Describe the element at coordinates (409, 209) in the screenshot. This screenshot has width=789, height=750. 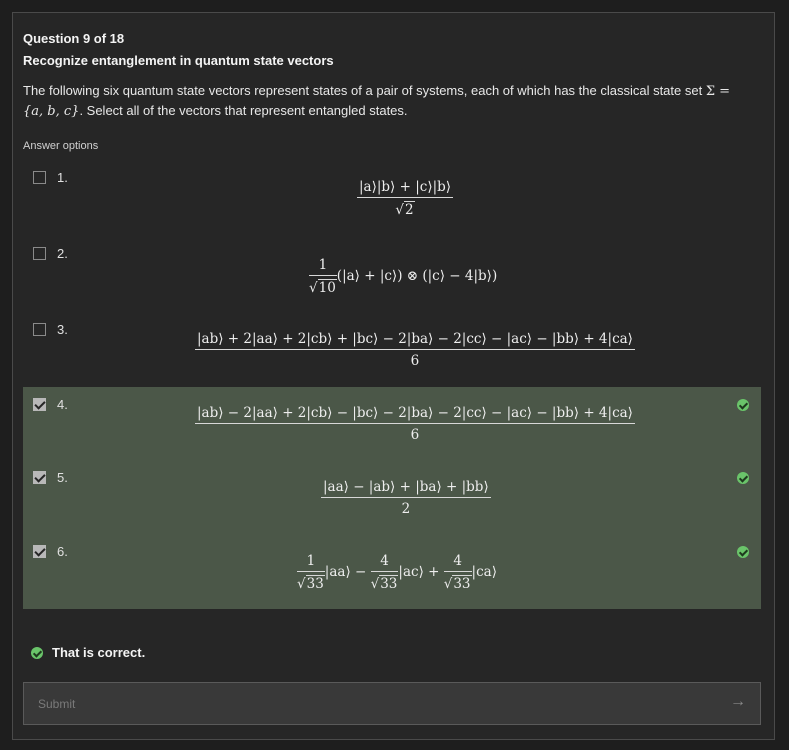
I see `option-1-denominator: 2` at that location.